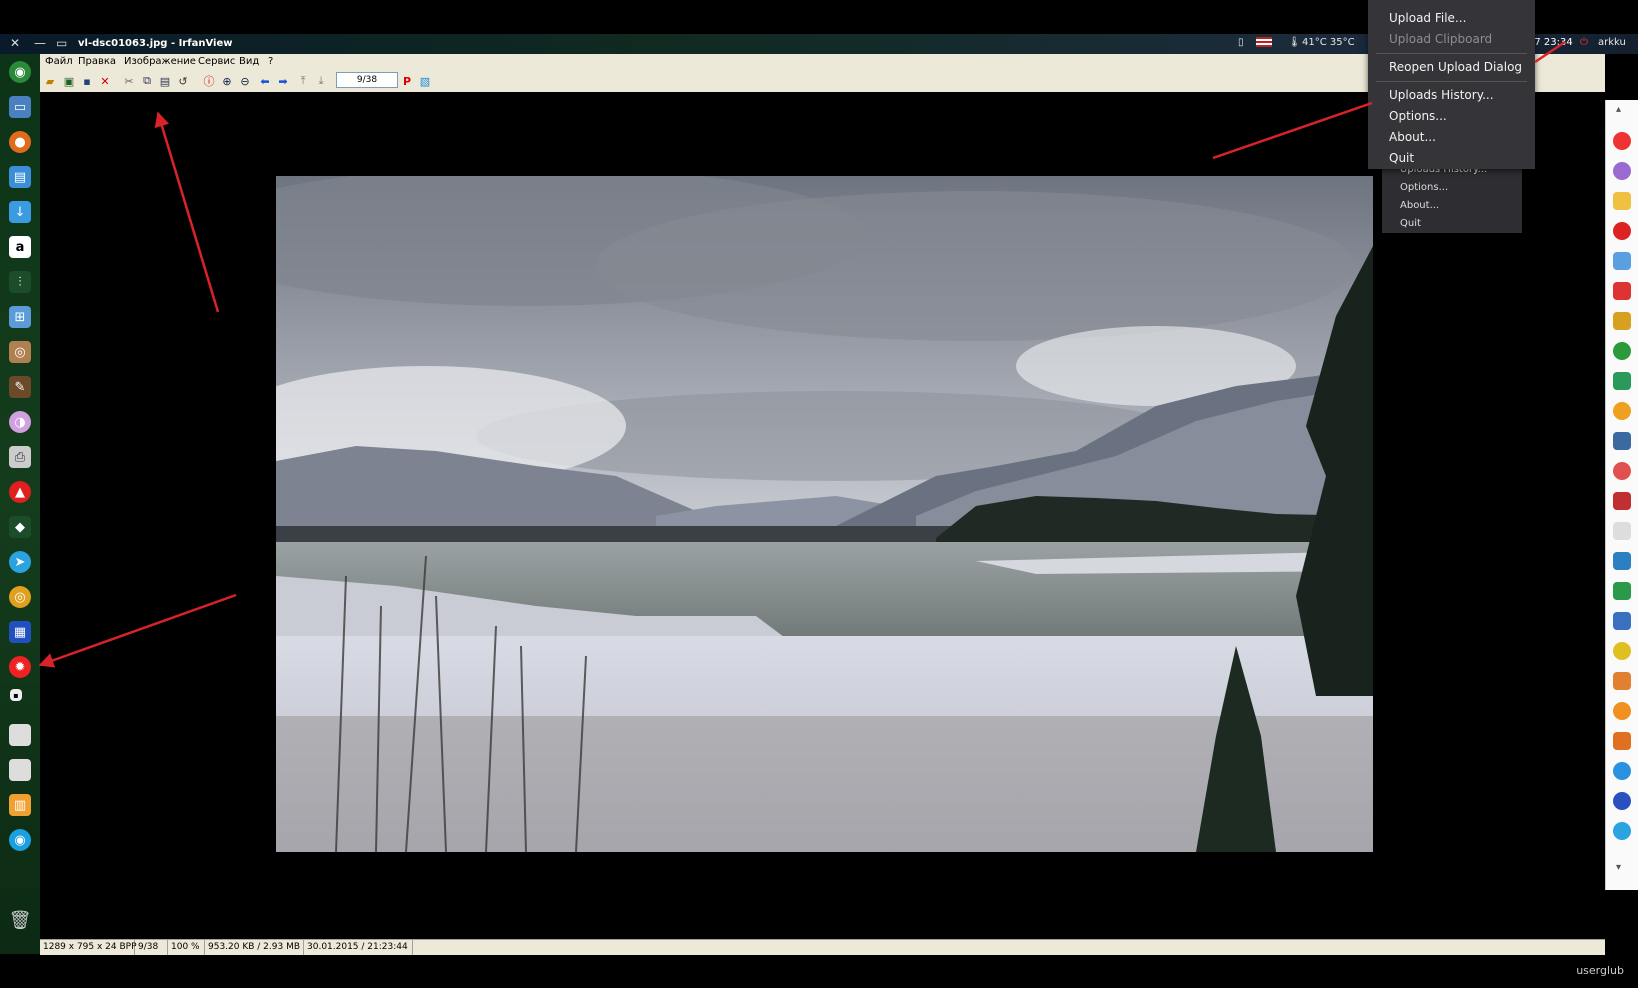  Describe the element at coordinates (1292, 130) in the screenshot. I see `arrow-to-menu` at that location.